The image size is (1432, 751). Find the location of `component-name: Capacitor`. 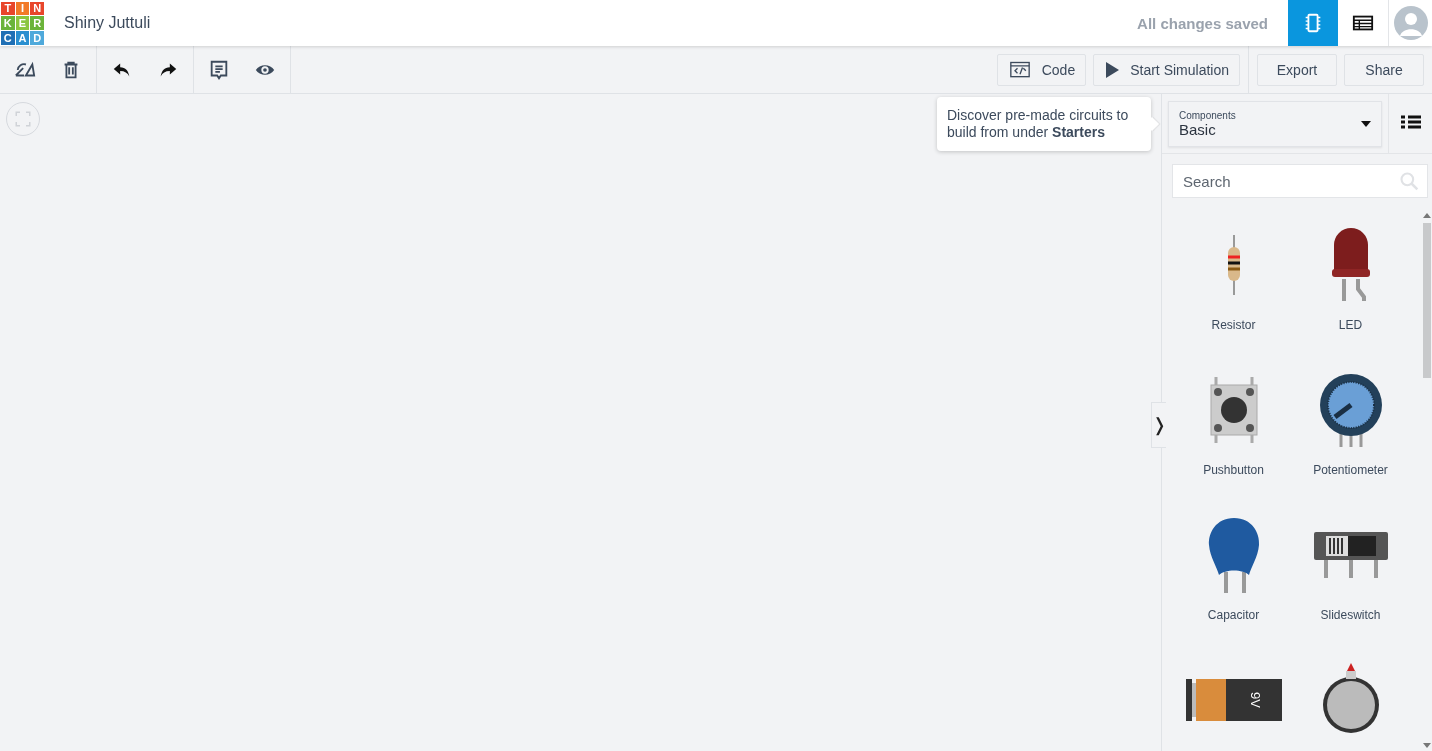

component-name: Capacitor is located at coordinates (1233, 615).